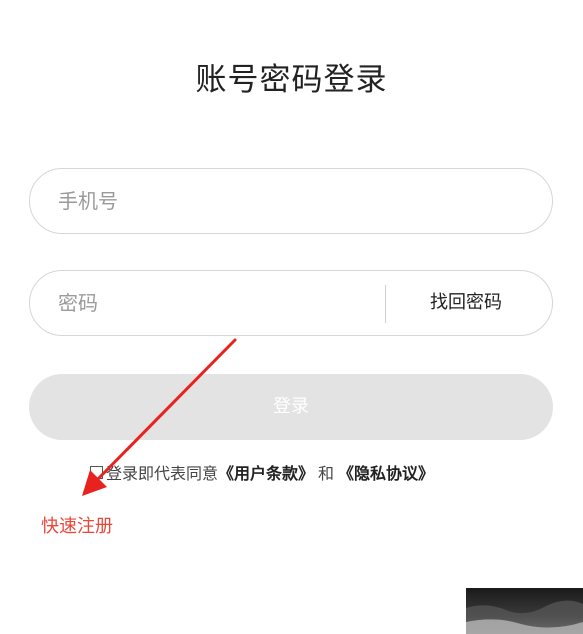 The width and height of the screenshot is (583, 634). I want to click on password-input, so click(218, 303).